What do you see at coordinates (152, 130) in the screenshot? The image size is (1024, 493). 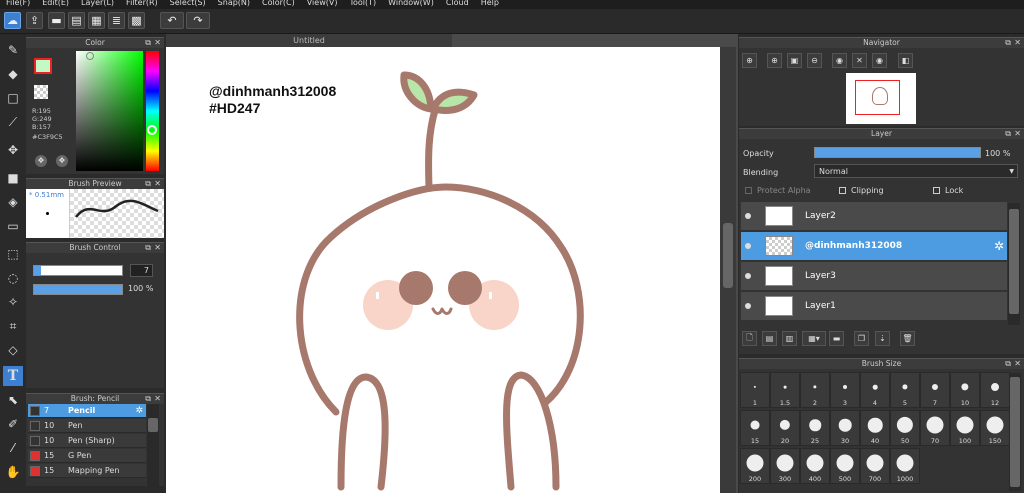 I see `hue-cursor` at bounding box center [152, 130].